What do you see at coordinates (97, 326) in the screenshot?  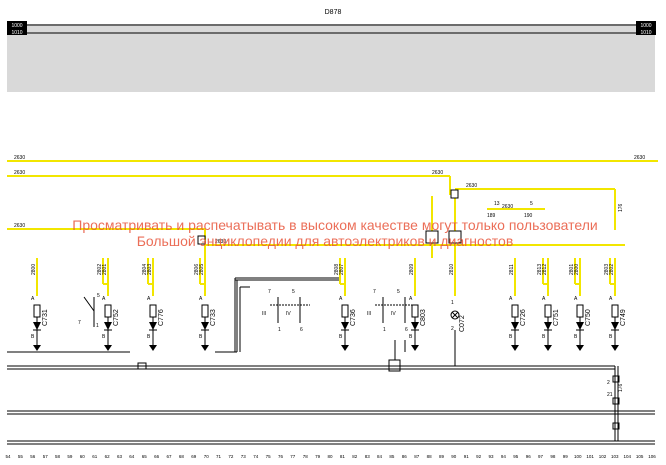 I see `switch-pin-1-0: 1` at bounding box center [97, 326].